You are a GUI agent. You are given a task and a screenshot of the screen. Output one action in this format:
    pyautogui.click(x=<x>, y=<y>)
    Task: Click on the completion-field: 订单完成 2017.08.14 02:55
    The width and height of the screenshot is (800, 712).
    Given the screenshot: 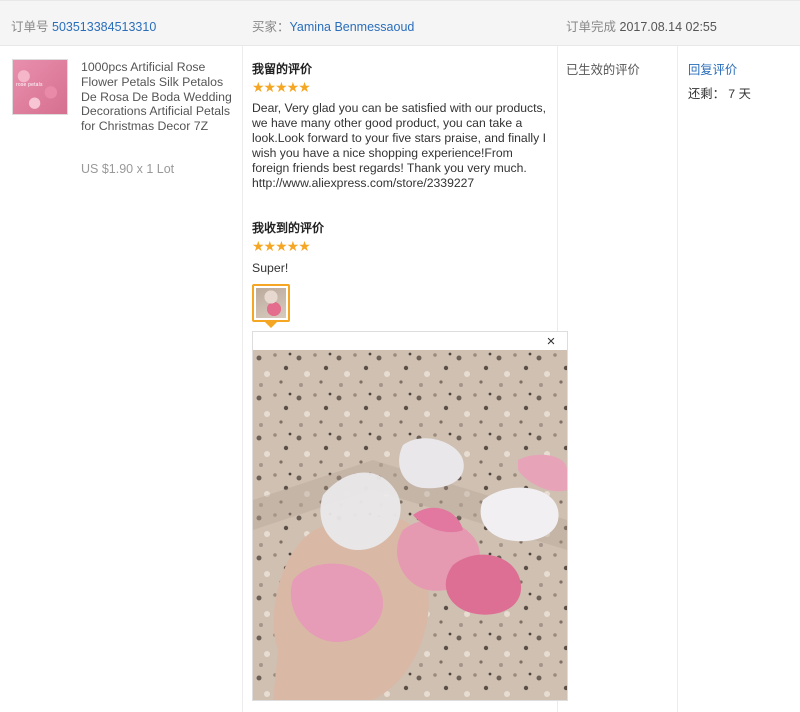 What is the action you would take?
    pyautogui.click(x=641, y=25)
    